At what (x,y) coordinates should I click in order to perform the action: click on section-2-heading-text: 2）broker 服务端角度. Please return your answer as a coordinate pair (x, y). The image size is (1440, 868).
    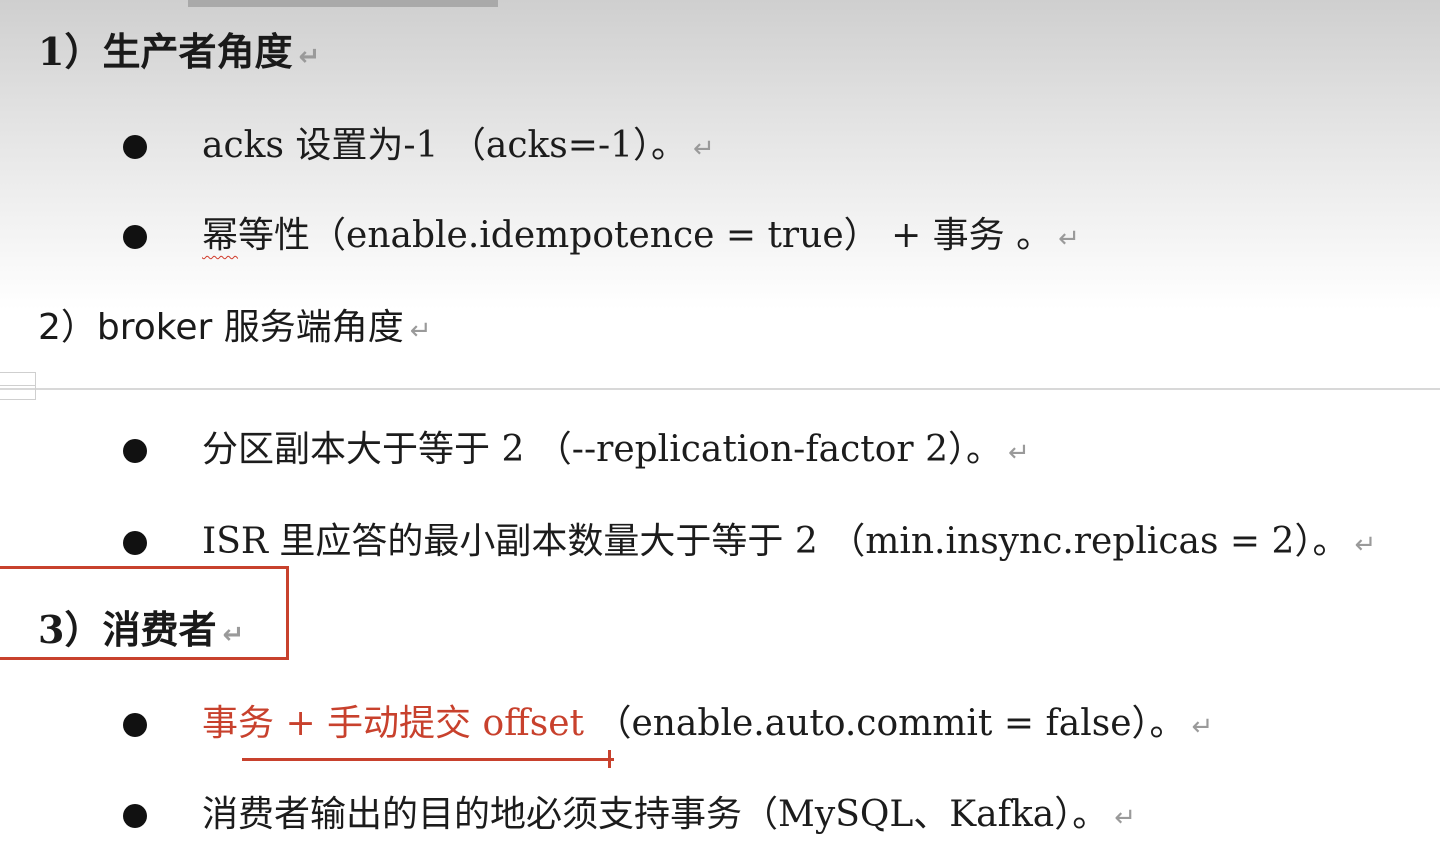
    Looking at the image, I should click on (221, 327).